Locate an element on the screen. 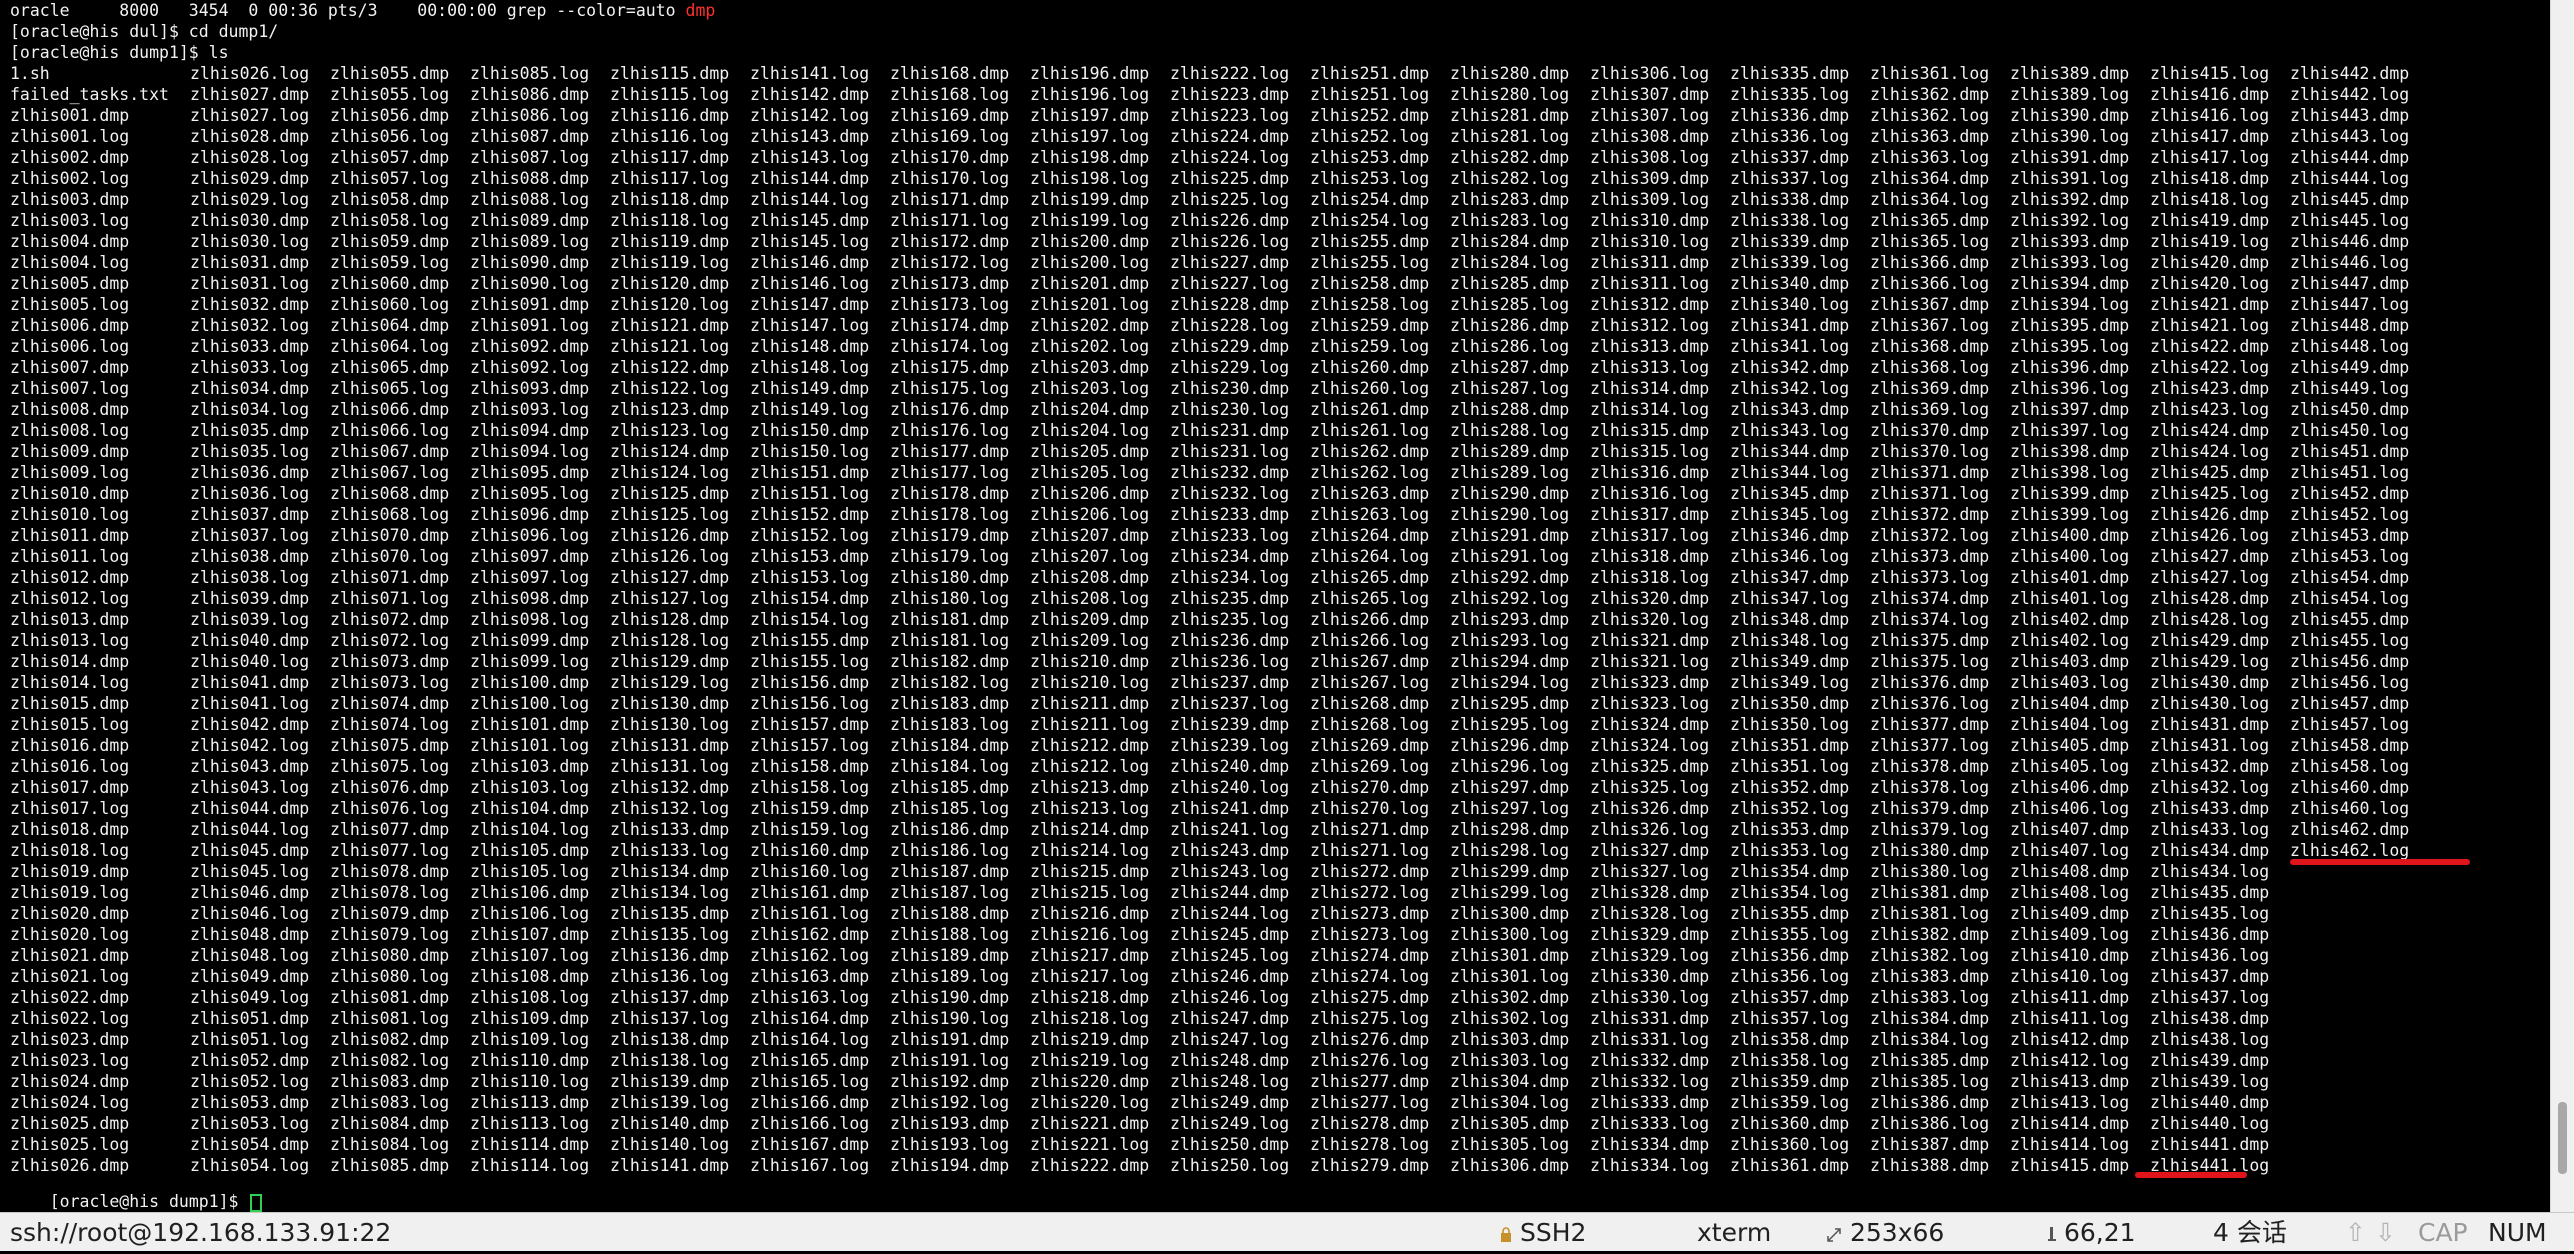 This screenshot has height=1254, width=2574. ls-entry: zlhis083.dmp is located at coordinates (390, 1081).